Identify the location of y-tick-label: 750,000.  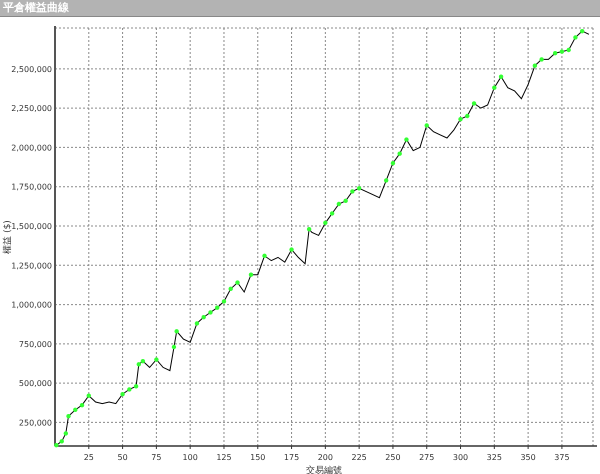
(35, 344).